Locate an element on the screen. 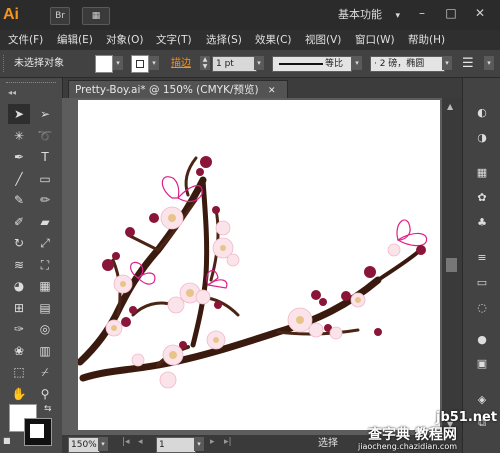 This screenshot has height=453, width=500. menu-window: 窗口(W) is located at coordinates (375, 40).